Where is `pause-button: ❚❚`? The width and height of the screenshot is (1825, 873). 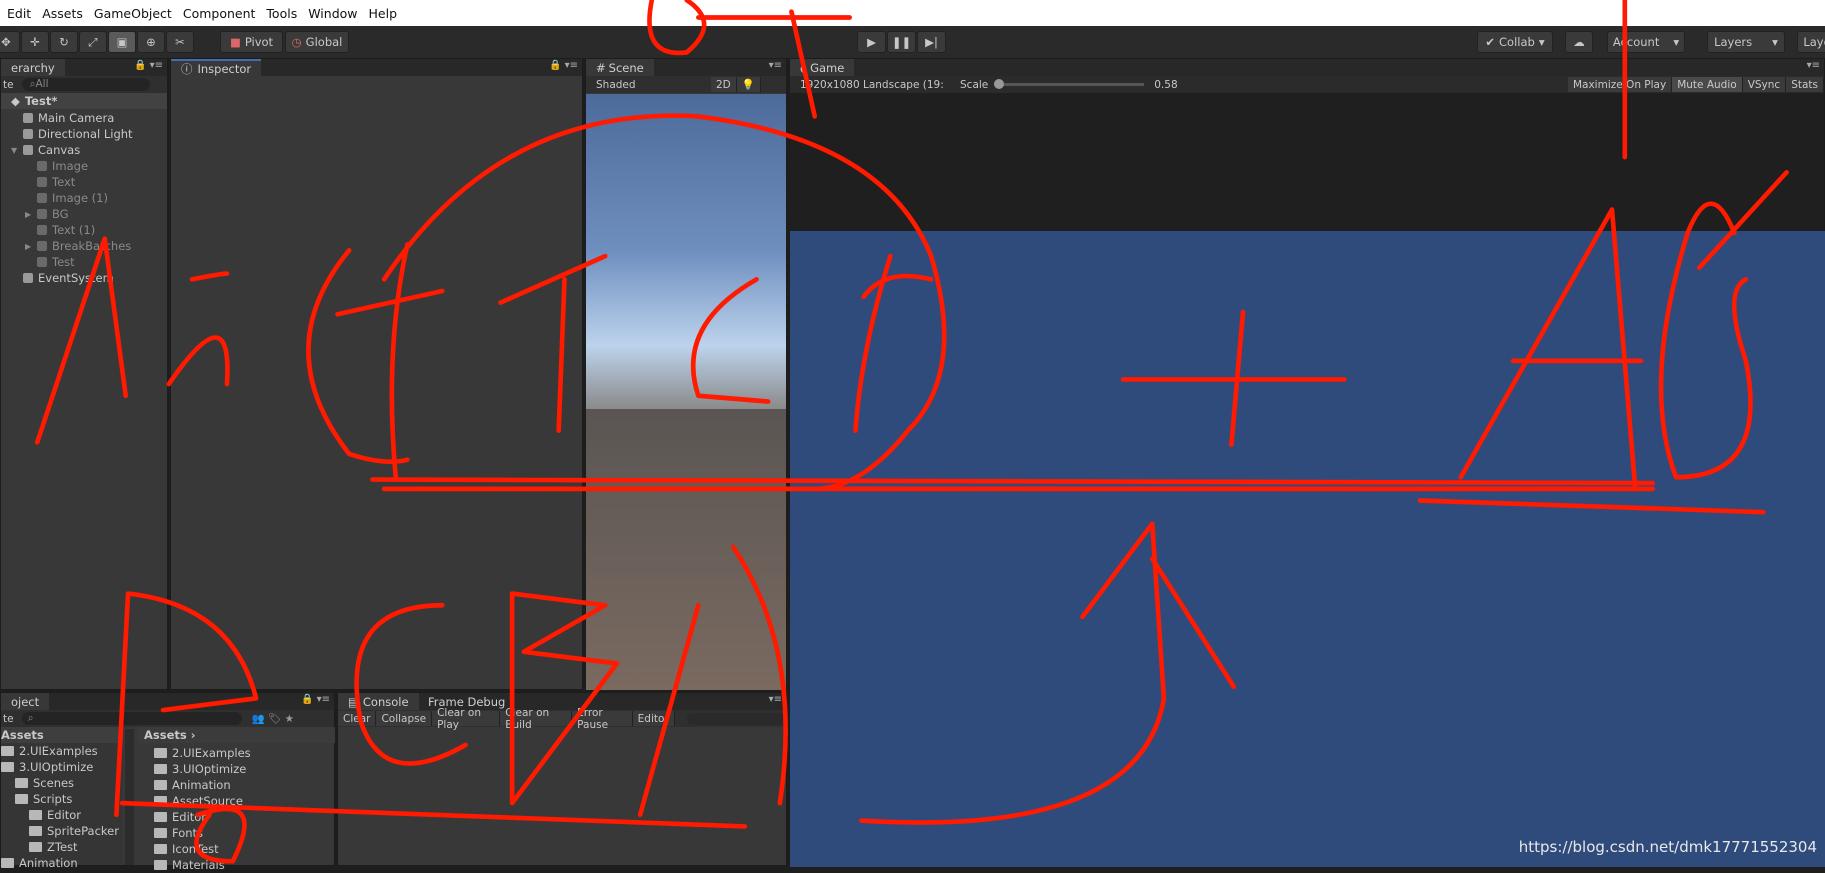 pause-button: ❚❚ is located at coordinates (901, 42).